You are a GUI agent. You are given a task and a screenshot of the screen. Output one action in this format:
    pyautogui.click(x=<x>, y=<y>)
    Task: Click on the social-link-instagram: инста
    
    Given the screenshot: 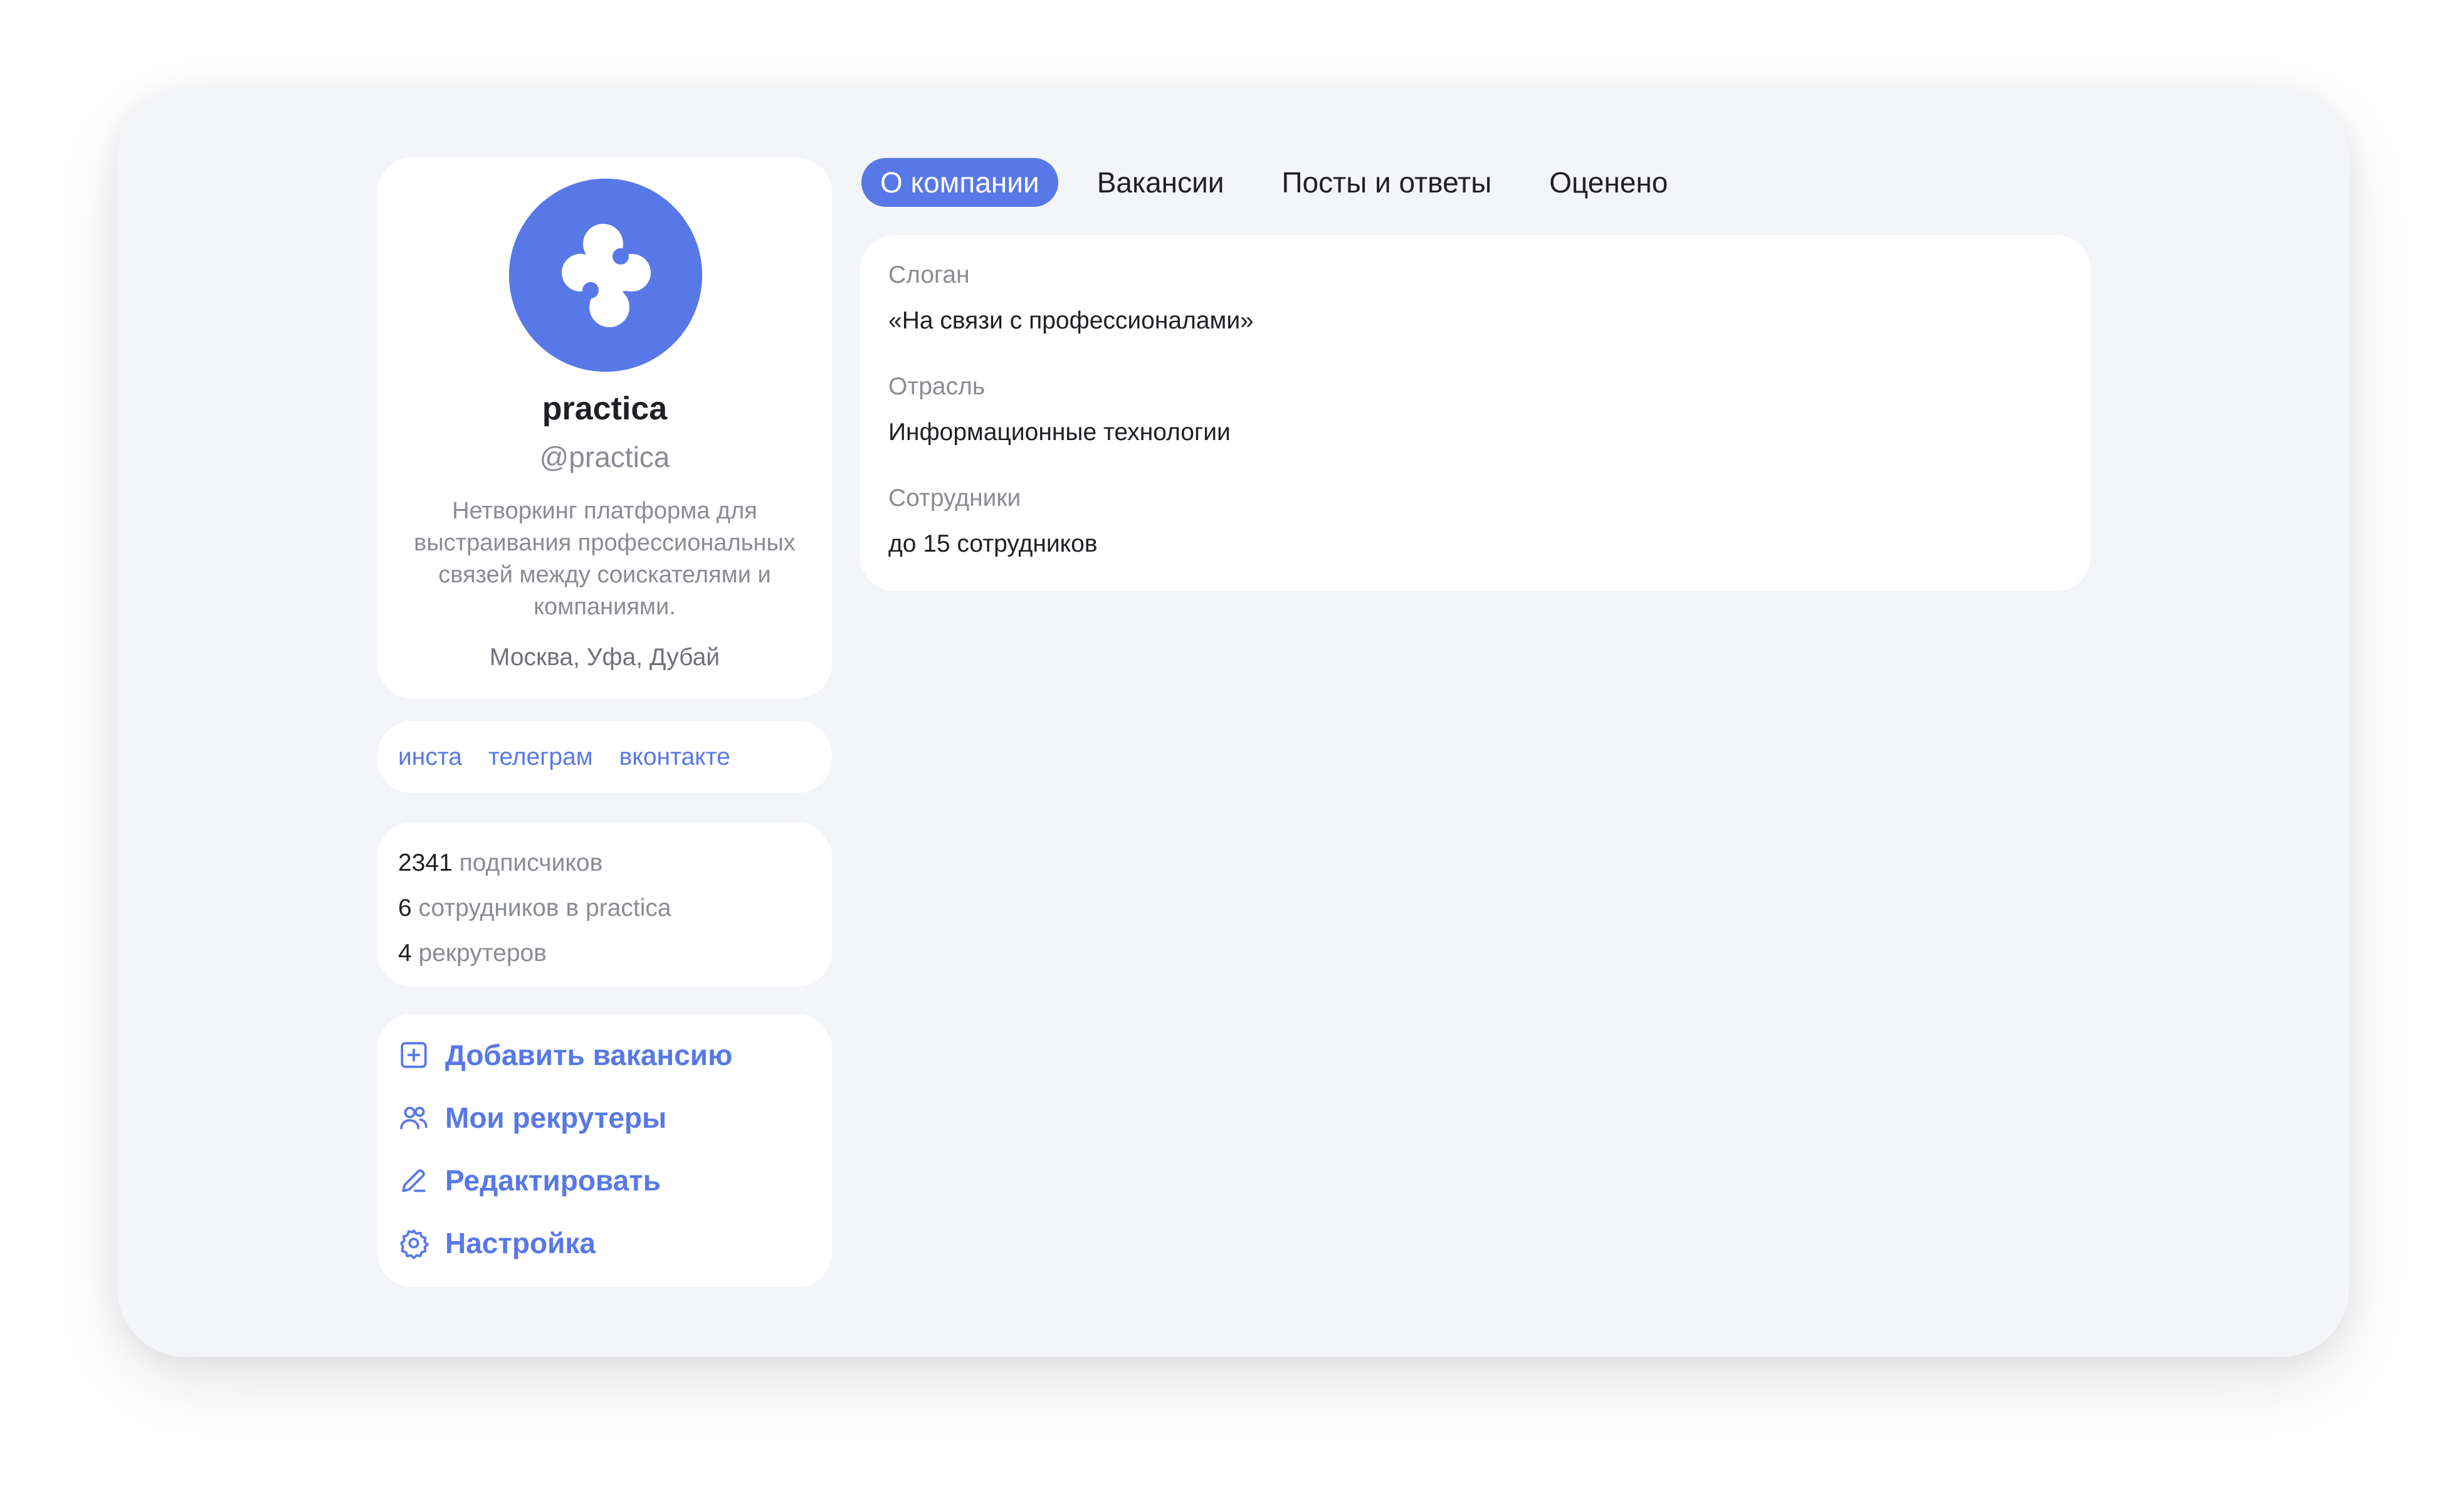 What is the action you would take?
    pyautogui.click(x=430, y=757)
    